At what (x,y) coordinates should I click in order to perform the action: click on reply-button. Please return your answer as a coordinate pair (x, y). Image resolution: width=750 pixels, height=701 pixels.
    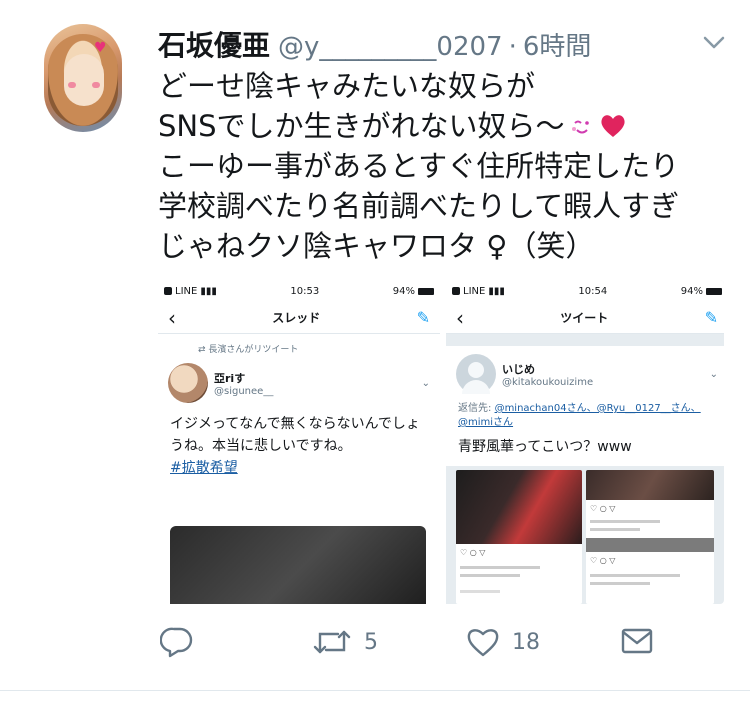
    Looking at the image, I should click on (183, 642).